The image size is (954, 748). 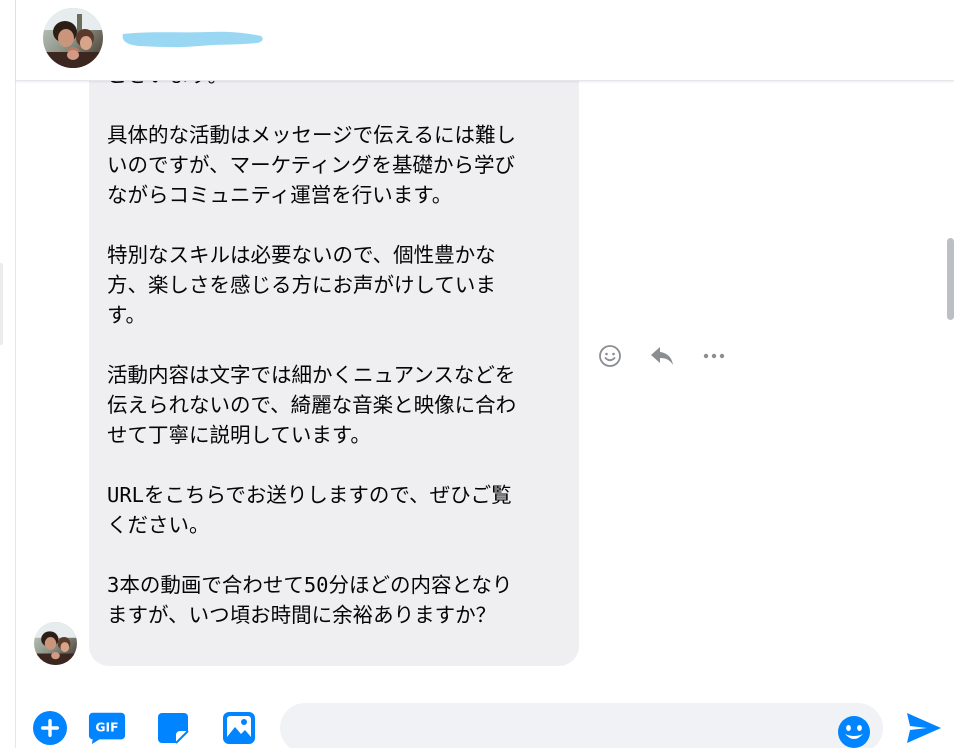 I want to click on plus-icon, so click(x=50, y=728).